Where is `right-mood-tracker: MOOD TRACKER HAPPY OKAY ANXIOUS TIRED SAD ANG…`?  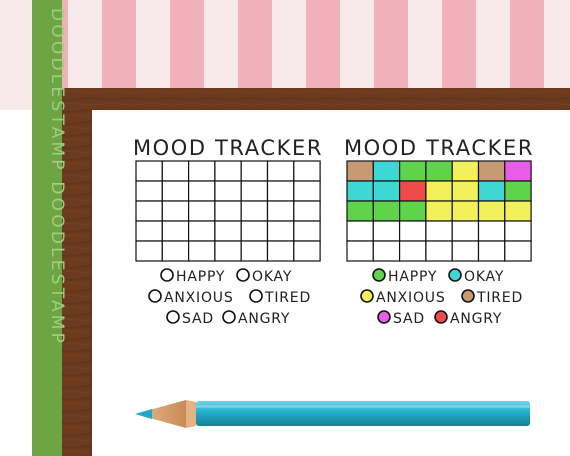 right-mood-tracker: MOOD TRACKER HAPPY OKAY ANXIOUS TIRED SAD ANG… is located at coordinates (439, 231).